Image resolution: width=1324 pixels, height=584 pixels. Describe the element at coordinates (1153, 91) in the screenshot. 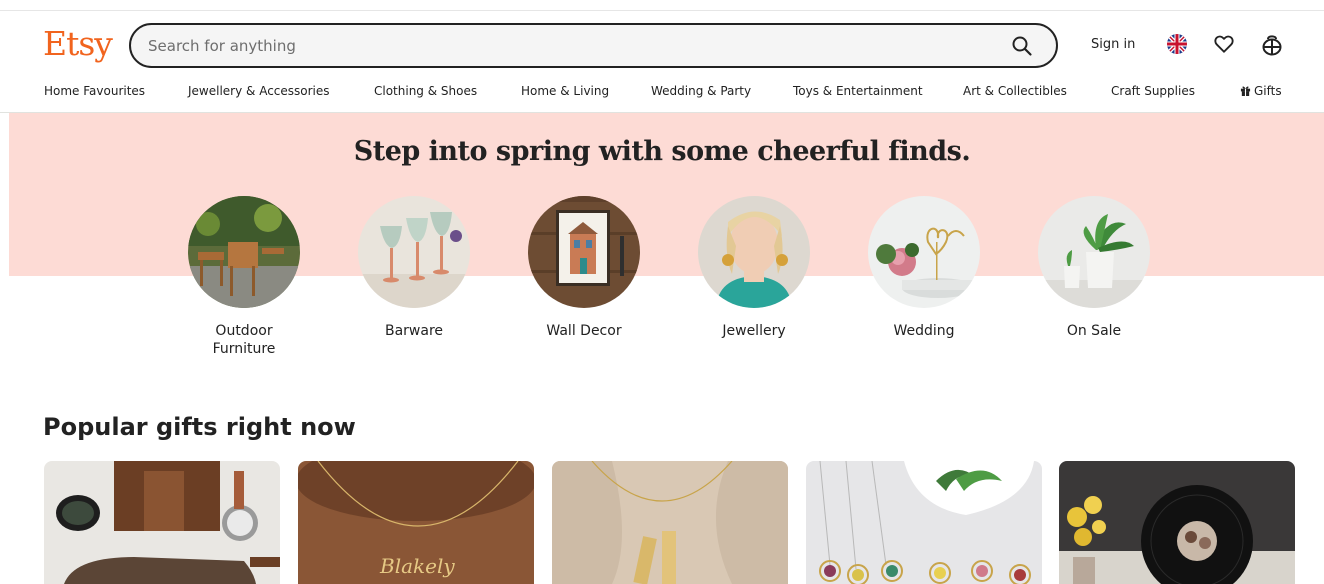

I see `nav-item-craft-supplies: Craft Supplies` at that location.